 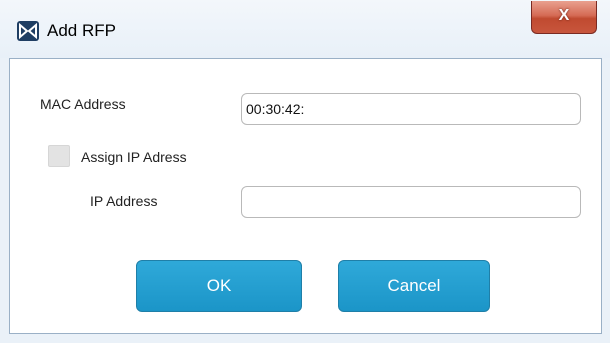 I want to click on ip-address-input, so click(x=411, y=202).